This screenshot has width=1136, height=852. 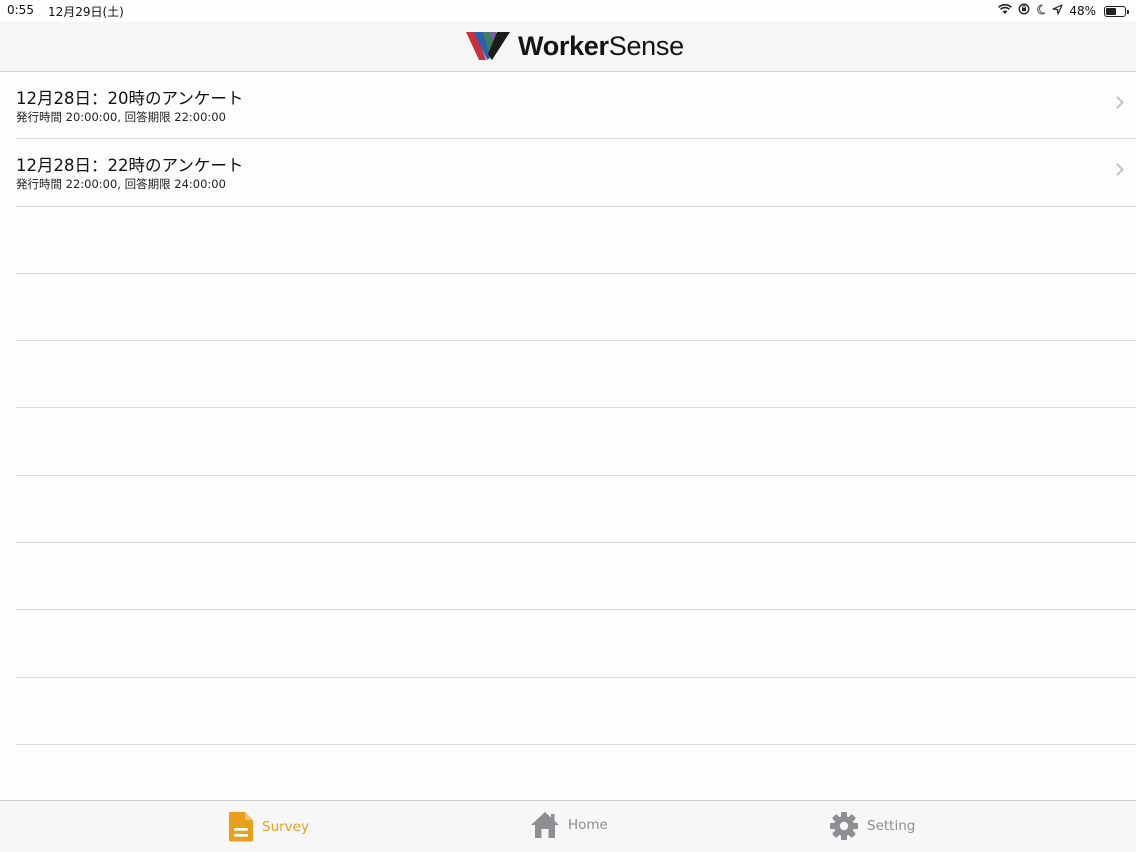 I want to click on brand-name-bold: Worker, so click(x=563, y=45).